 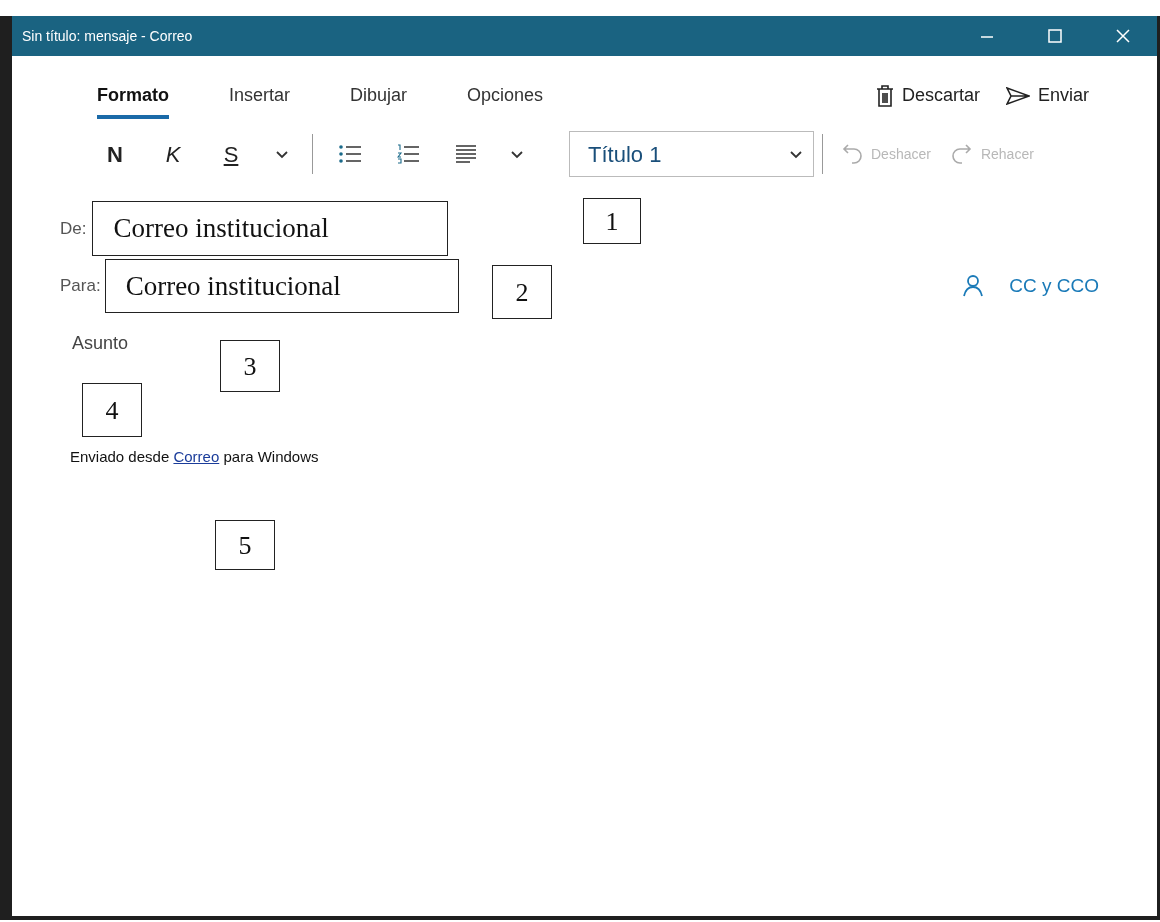 I want to click on align-justify-icon, so click(x=466, y=154).